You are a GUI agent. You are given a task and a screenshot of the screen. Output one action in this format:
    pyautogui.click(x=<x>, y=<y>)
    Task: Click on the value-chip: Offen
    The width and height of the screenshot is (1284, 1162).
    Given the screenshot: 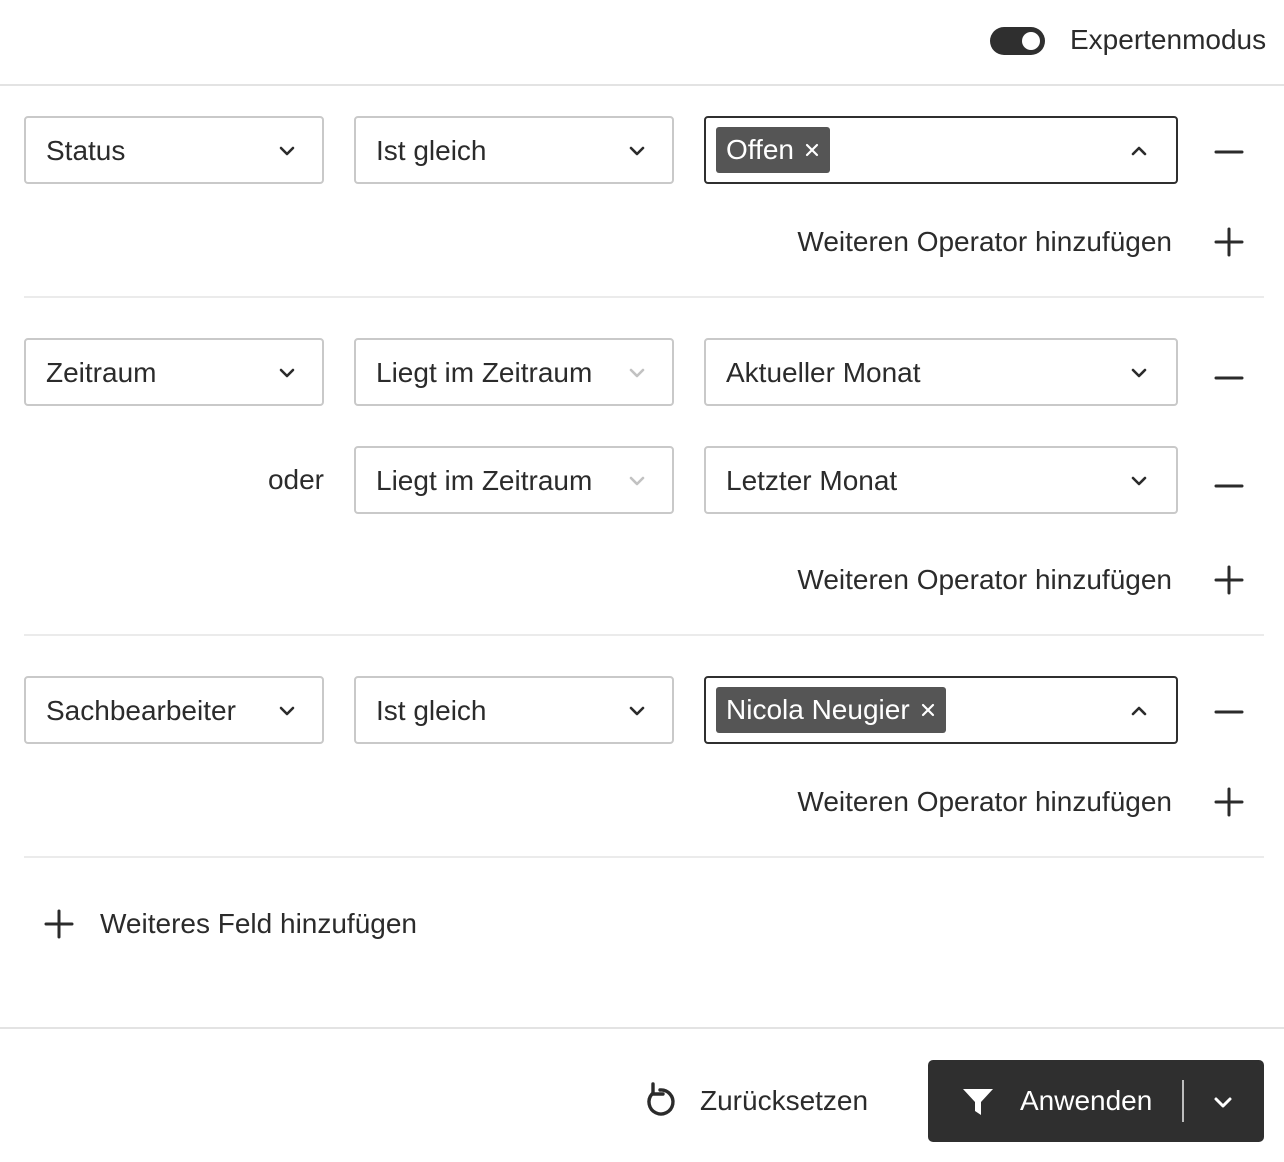 What is the action you would take?
    pyautogui.click(x=773, y=150)
    